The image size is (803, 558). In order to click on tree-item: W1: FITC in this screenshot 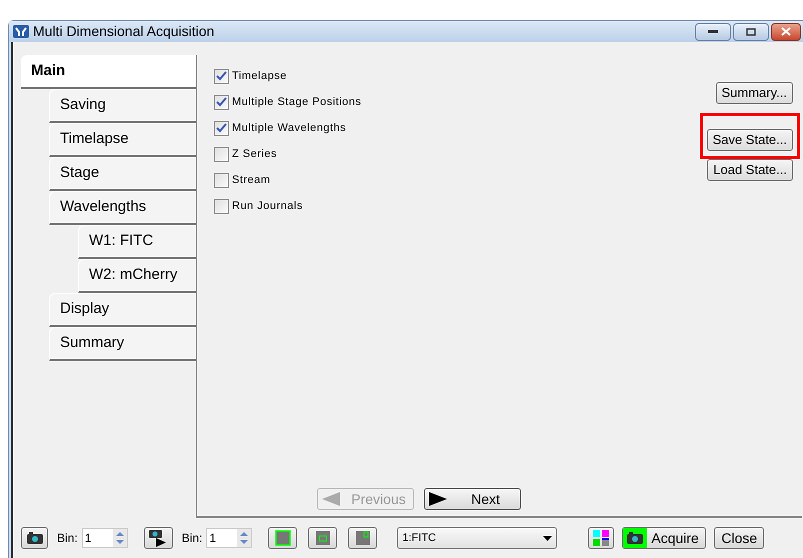, I will do `click(137, 242)`.